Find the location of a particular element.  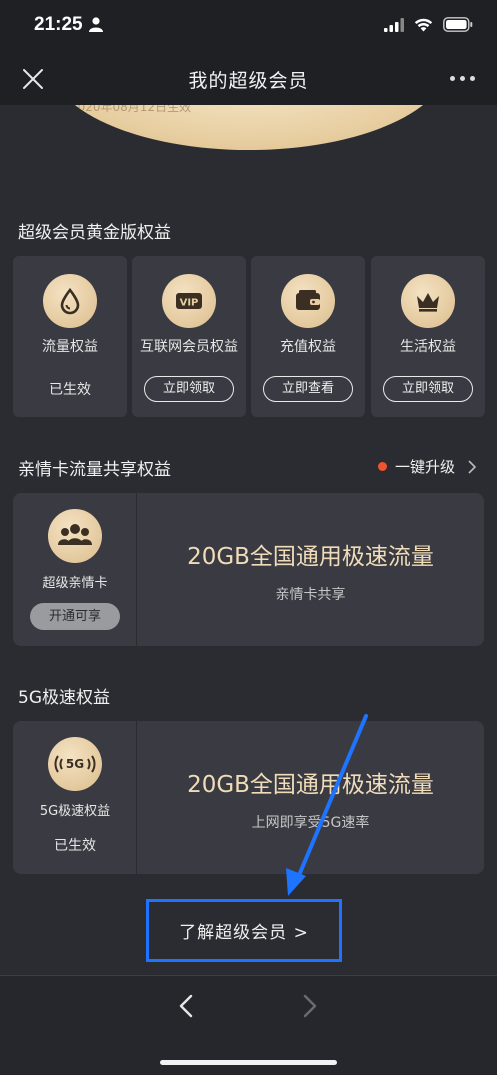

family-card-subtext: 亲情卡共享 is located at coordinates (310, 595).